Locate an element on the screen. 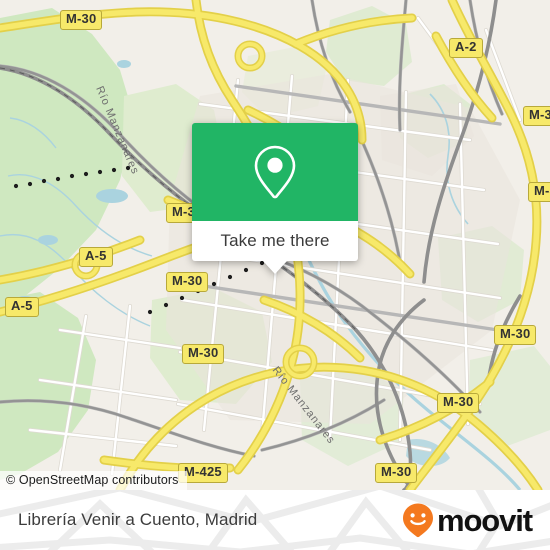 The width and height of the screenshot is (550, 550). place-popup-card: Take me there is located at coordinates (275, 198).